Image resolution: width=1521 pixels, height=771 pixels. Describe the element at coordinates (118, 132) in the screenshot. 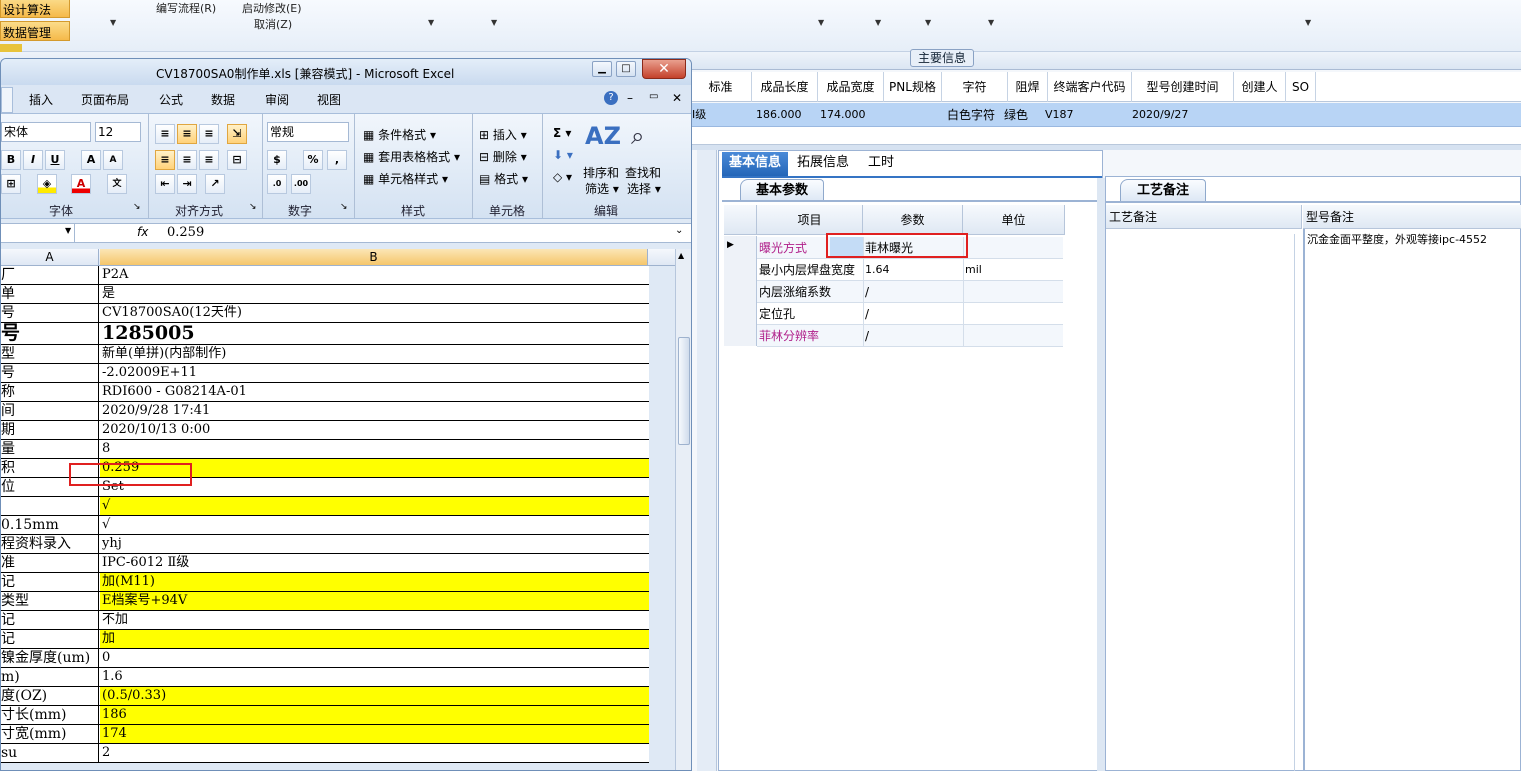

I see `font-size-combo: 12` at that location.